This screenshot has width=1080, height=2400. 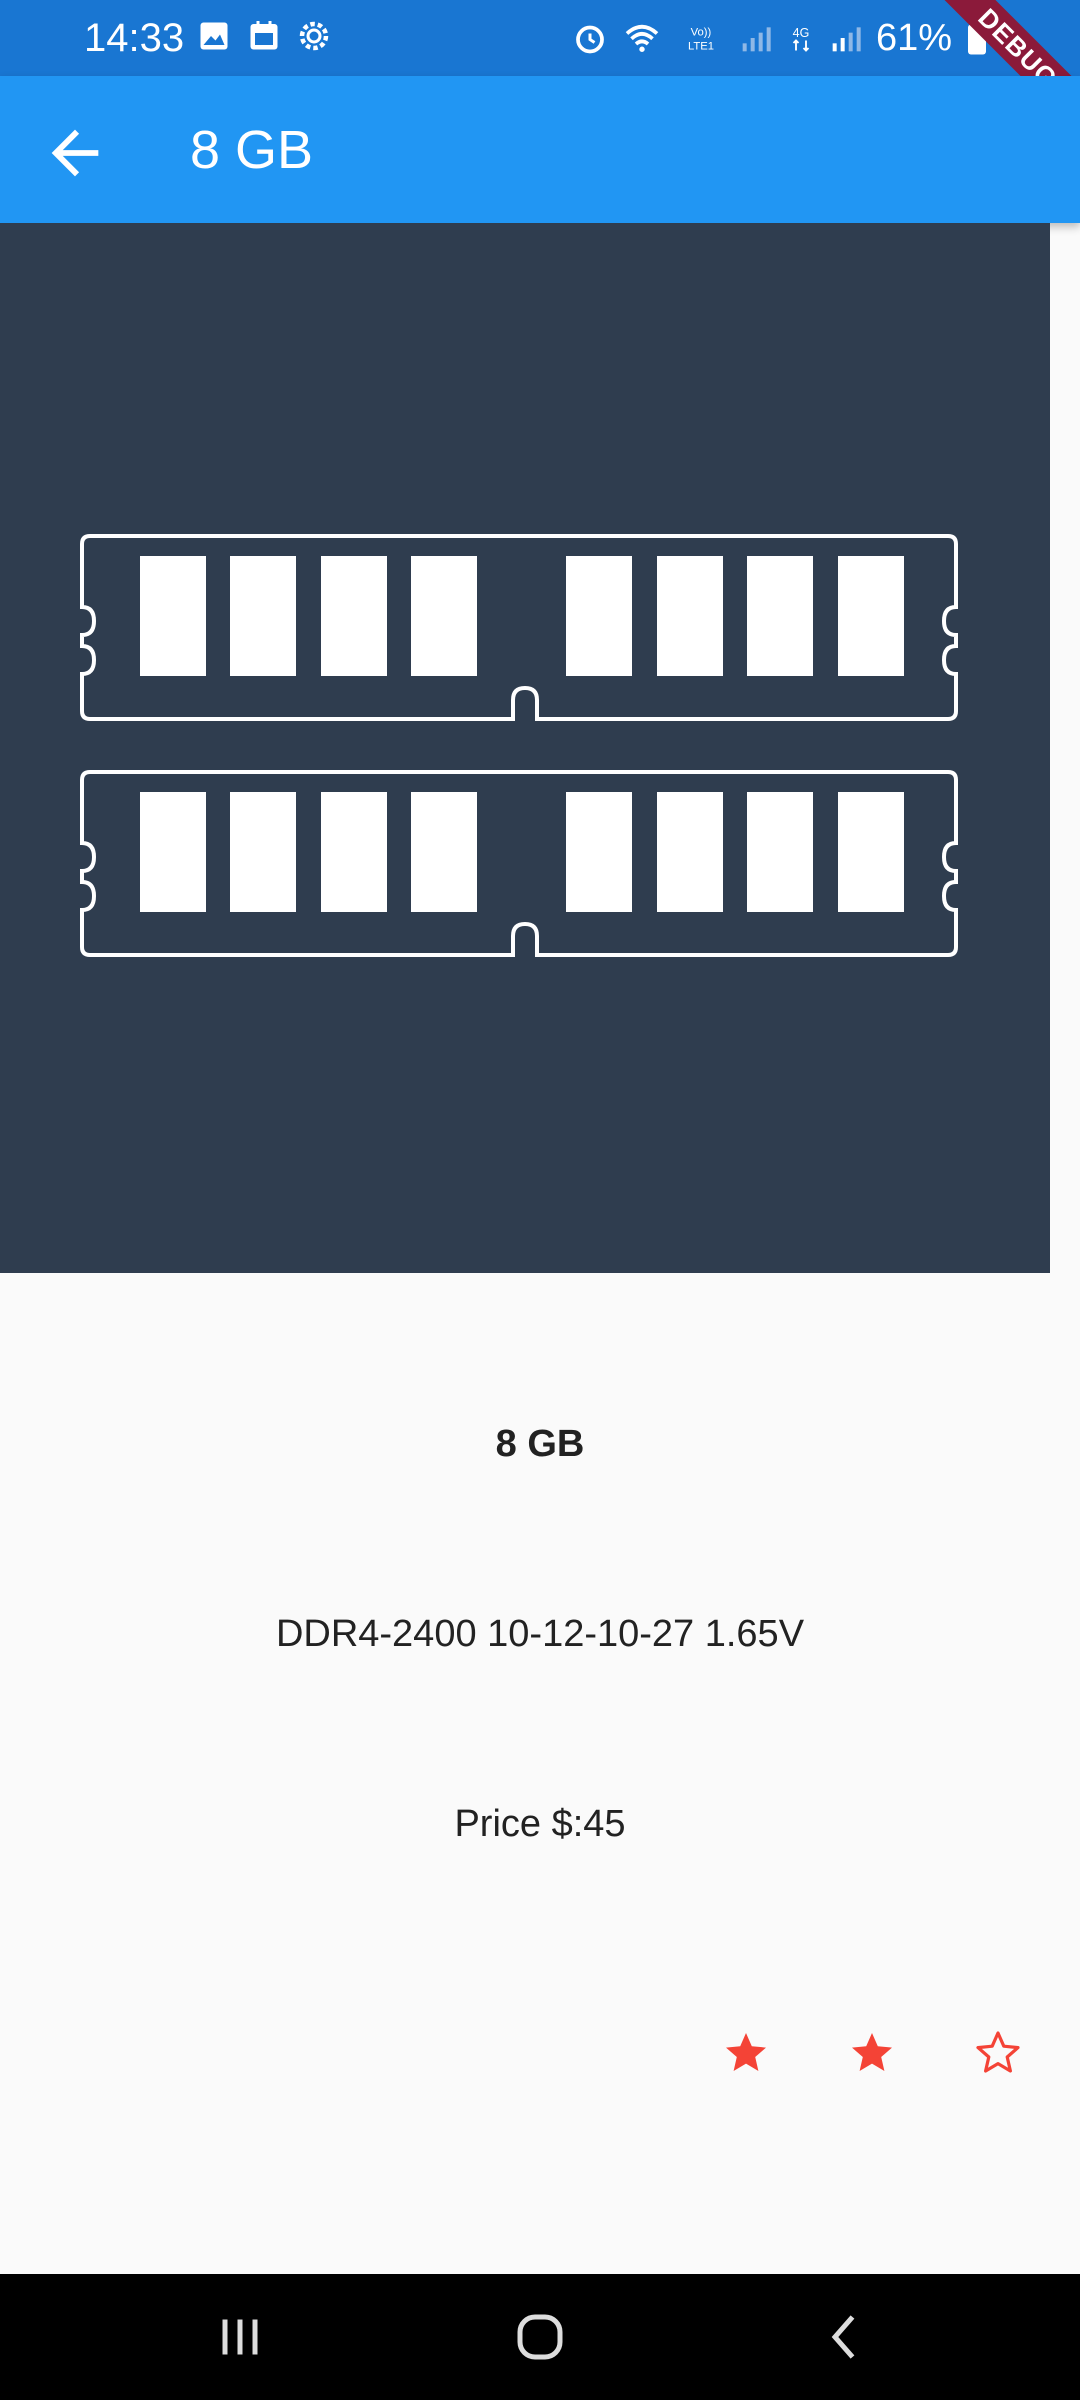 I want to click on product-title: 8 GB, so click(x=540, y=1444).